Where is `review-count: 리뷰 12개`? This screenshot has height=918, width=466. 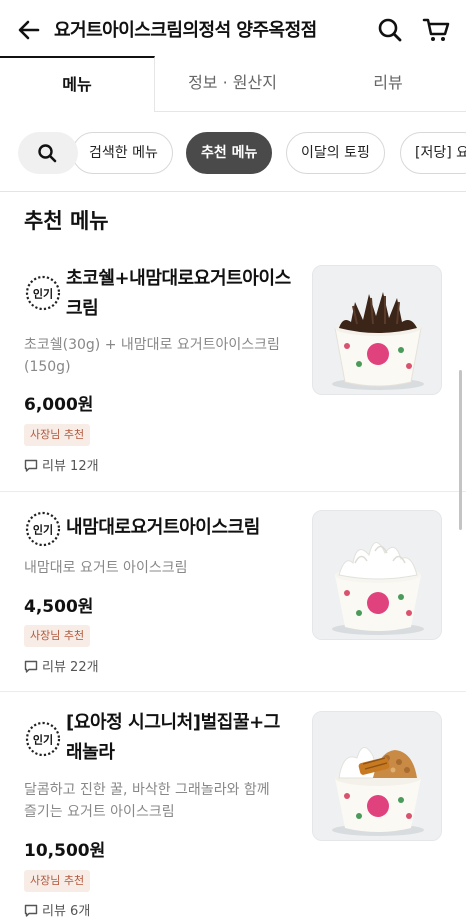 review-count: 리뷰 12개 is located at coordinates (61, 464).